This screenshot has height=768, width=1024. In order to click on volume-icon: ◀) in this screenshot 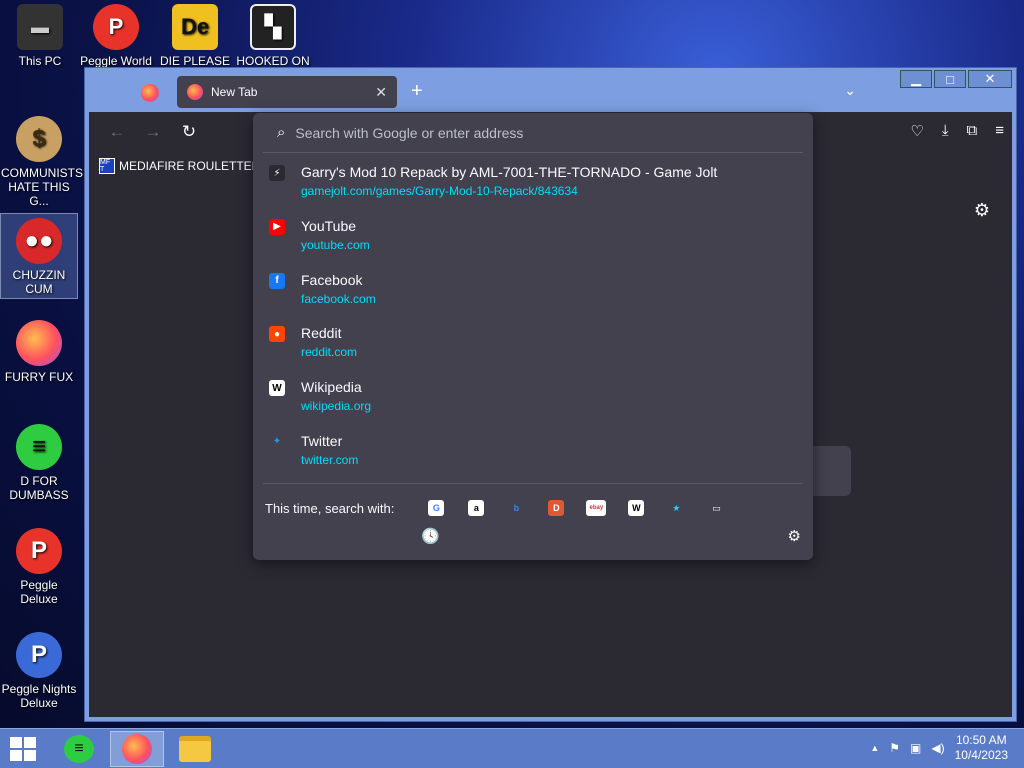, I will do `click(937, 748)`.